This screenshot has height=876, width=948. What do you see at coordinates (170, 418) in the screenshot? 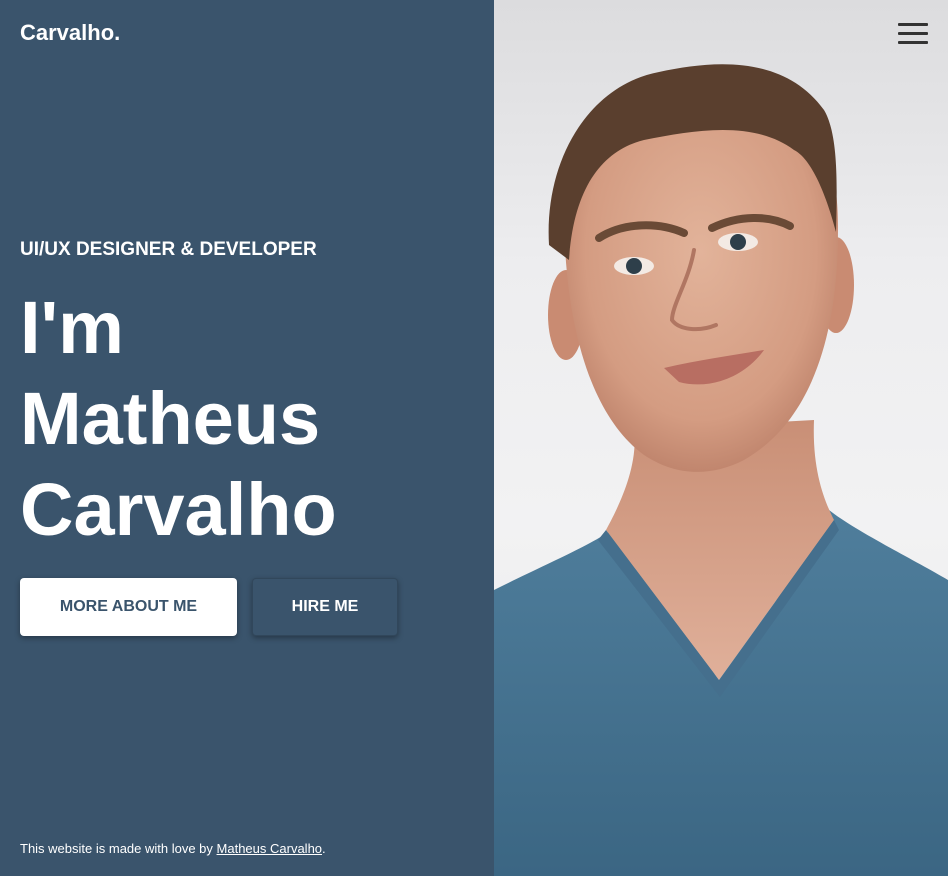
I see `headline-line: Matheus` at bounding box center [170, 418].